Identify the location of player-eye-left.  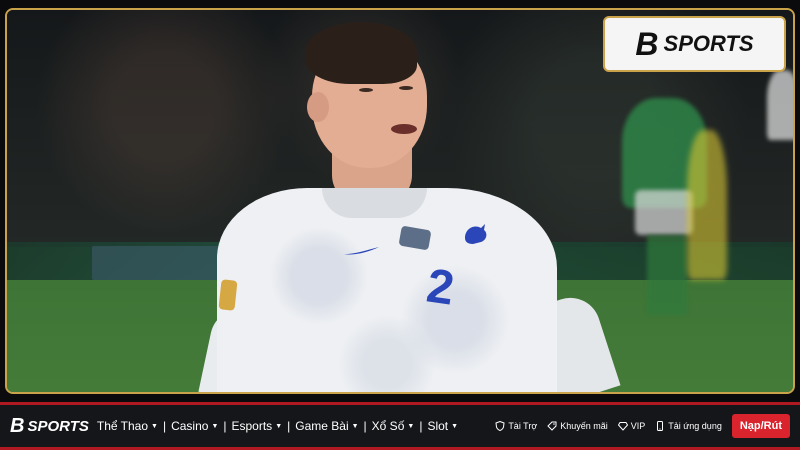
(366, 90).